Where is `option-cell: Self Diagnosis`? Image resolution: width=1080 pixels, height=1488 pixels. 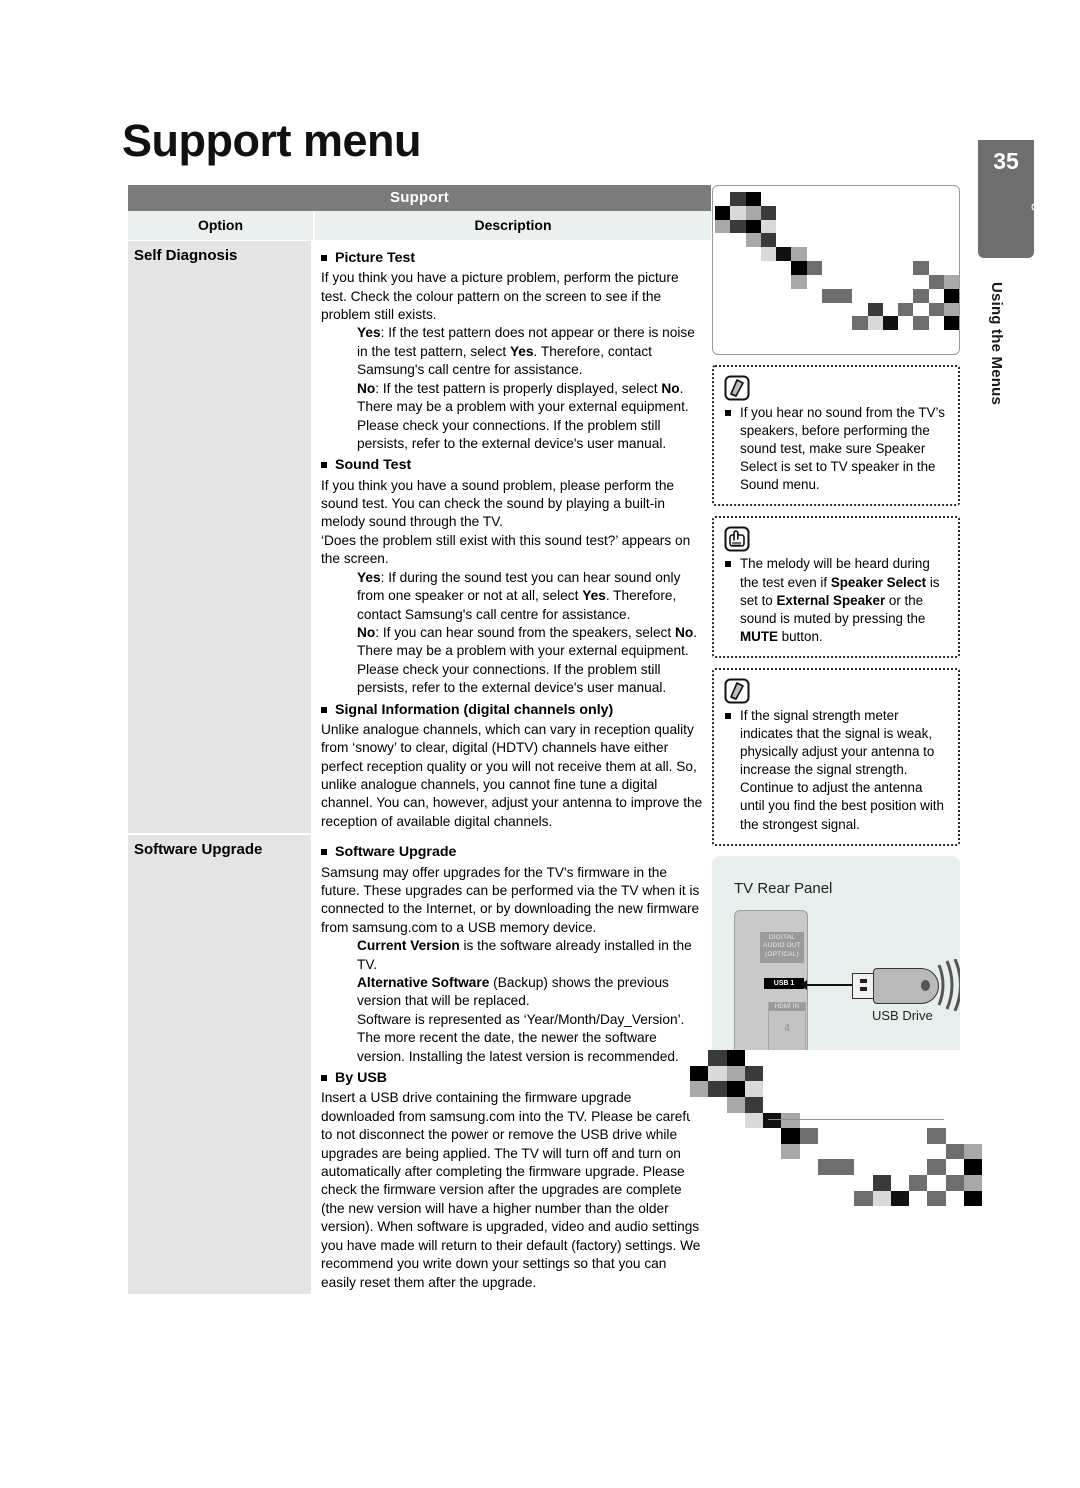
option-cell: Self Diagnosis is located at coordinates (220, 538).